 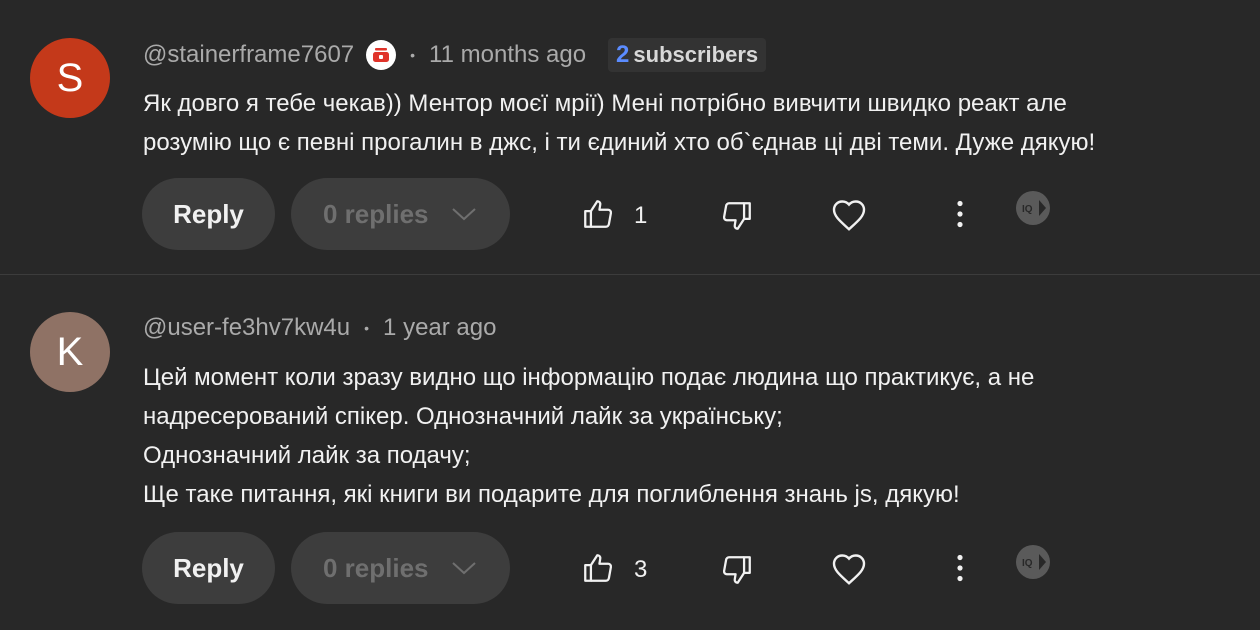 I want to click on like-count: 1, so click(x=641, y=215).